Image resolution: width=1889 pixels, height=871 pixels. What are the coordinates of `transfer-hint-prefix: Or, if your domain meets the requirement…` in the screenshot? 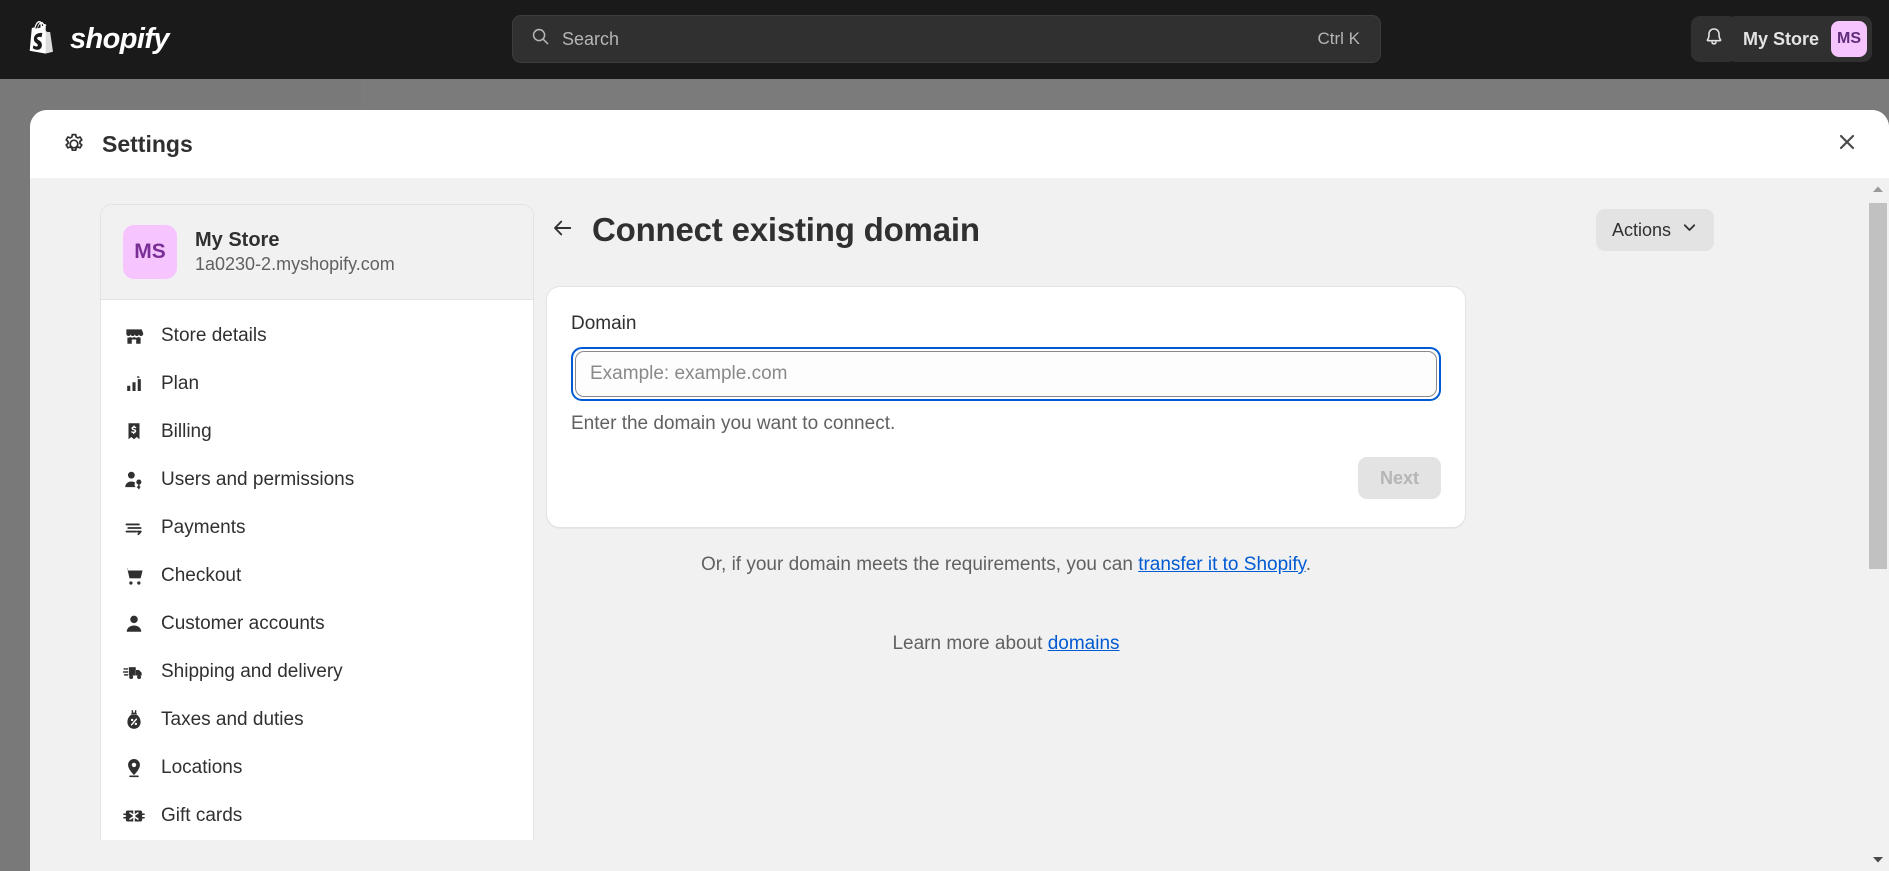 It's located at (919, 564).